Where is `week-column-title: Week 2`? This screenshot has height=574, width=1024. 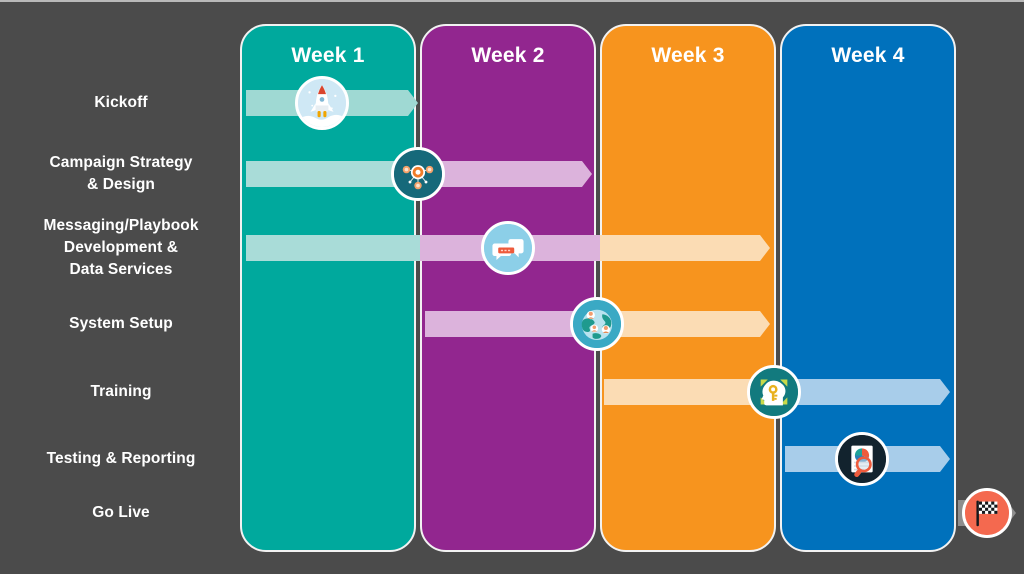 week-column-title: Week 2 is located at coordinates (508, 55).